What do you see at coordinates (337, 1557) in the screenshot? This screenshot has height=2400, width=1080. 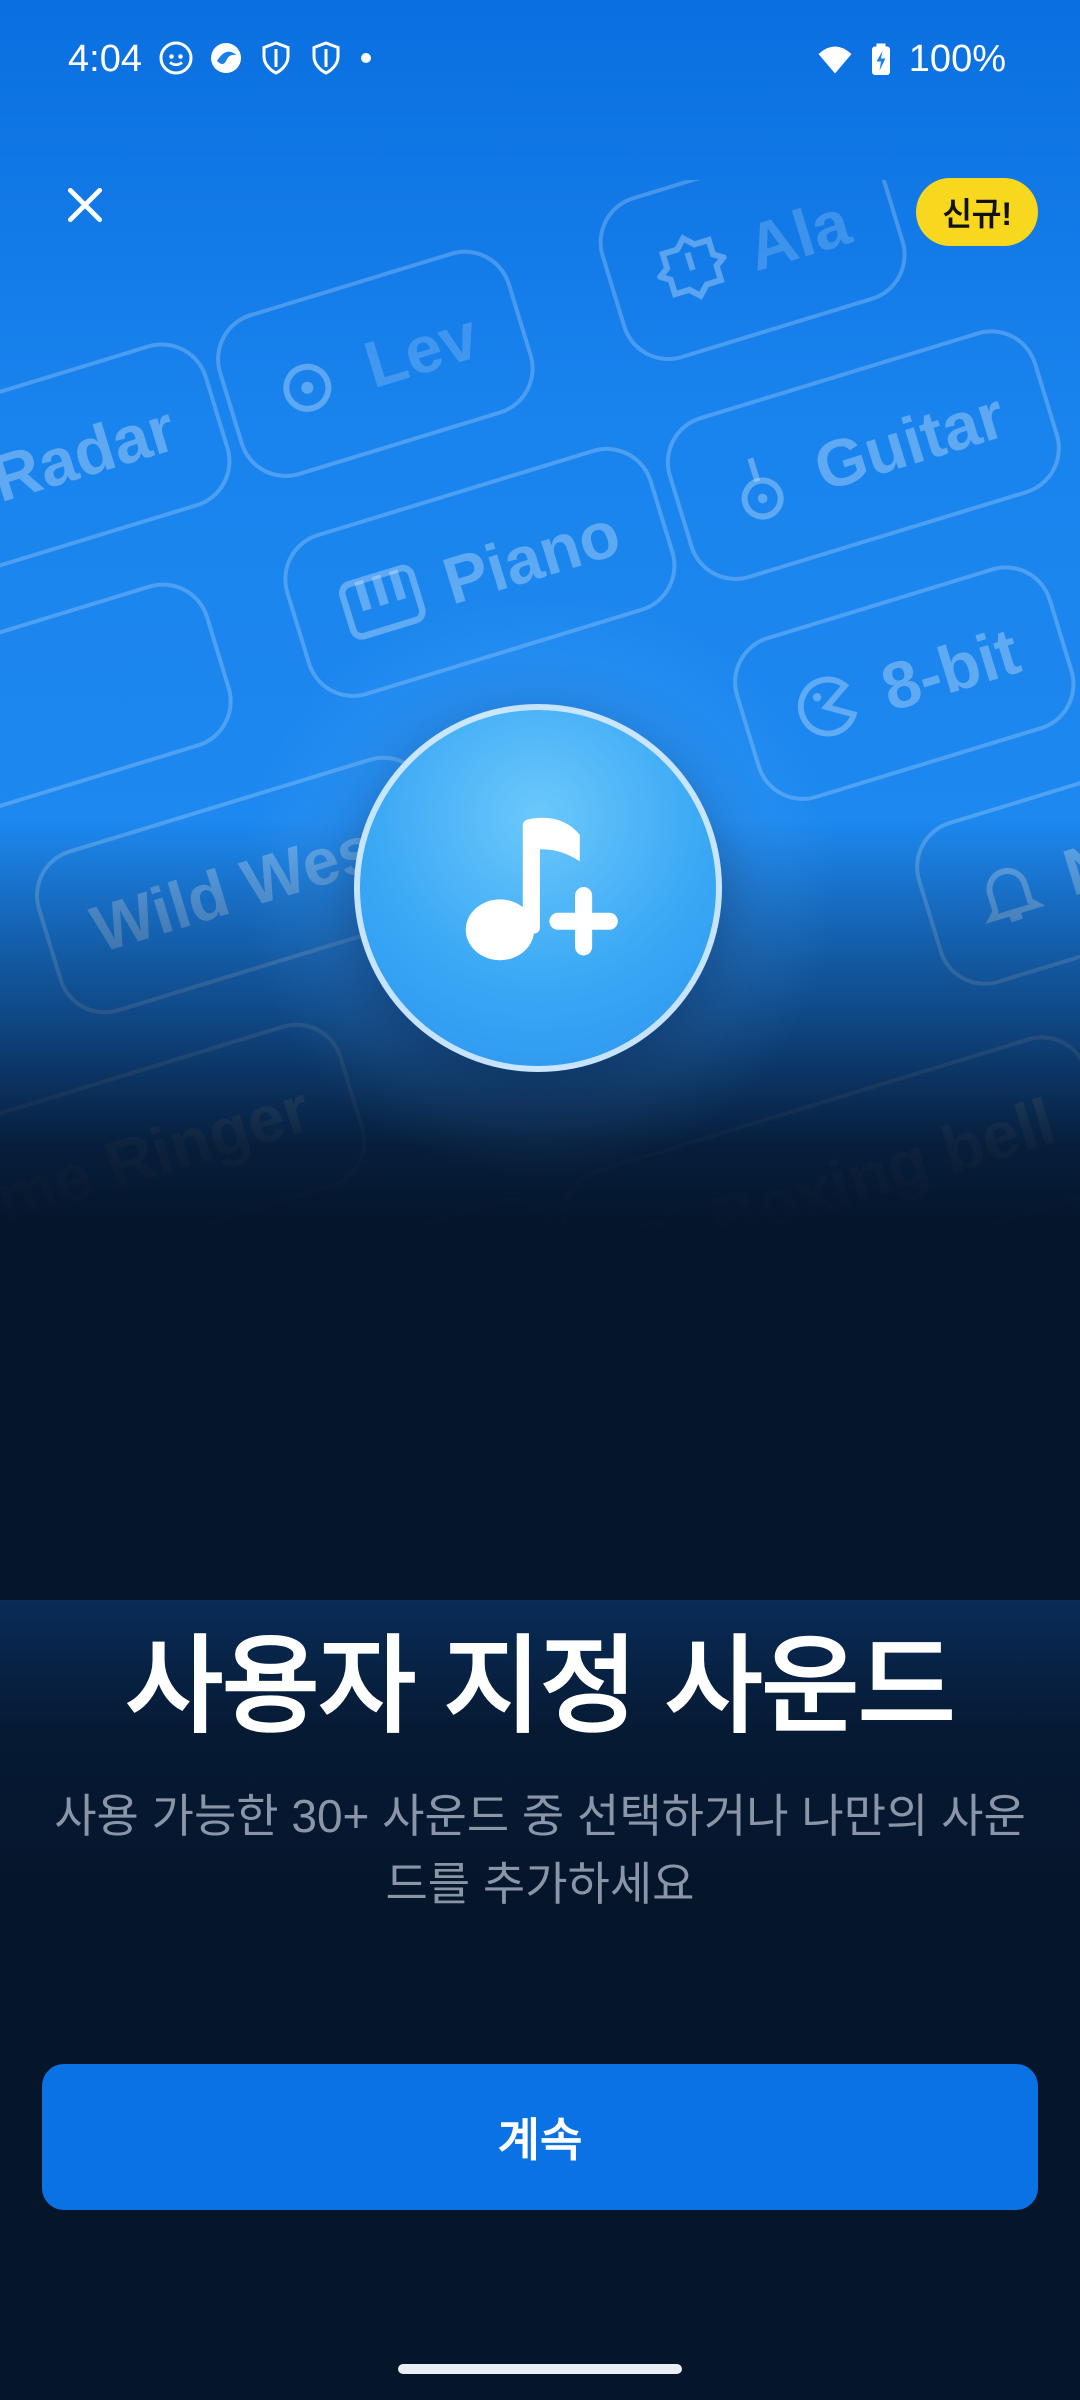 I see `tile-label: Magic` at bounding box center [337, 1557].